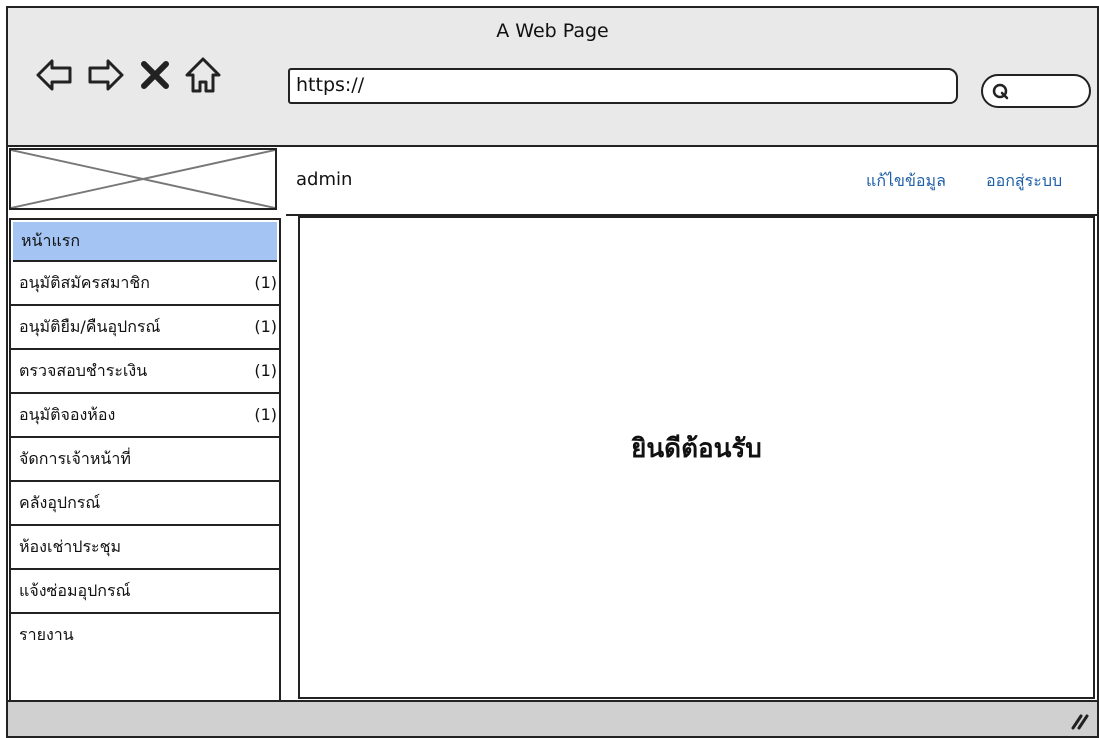  What do you see at coordinates (145, 592) in the screenshot?
I see `sidebar-item-repair-request: แจ้งซ่อมอุปกรณ์` at bounding box center [145, 592].